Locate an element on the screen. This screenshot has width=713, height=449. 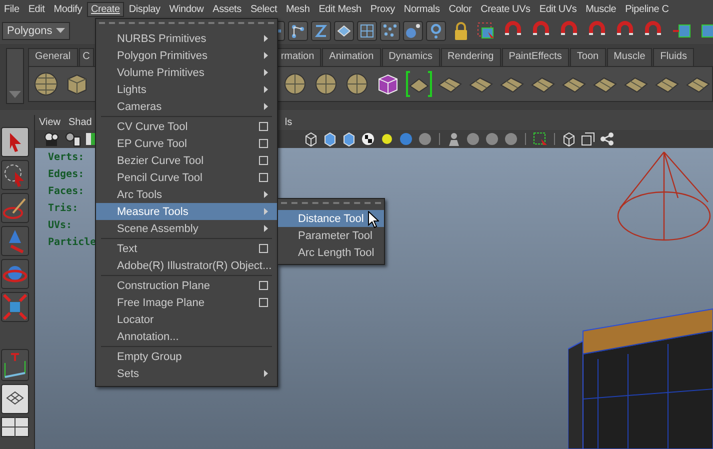
shelf-tab: Dynamics is located at coordinates (411, 57).